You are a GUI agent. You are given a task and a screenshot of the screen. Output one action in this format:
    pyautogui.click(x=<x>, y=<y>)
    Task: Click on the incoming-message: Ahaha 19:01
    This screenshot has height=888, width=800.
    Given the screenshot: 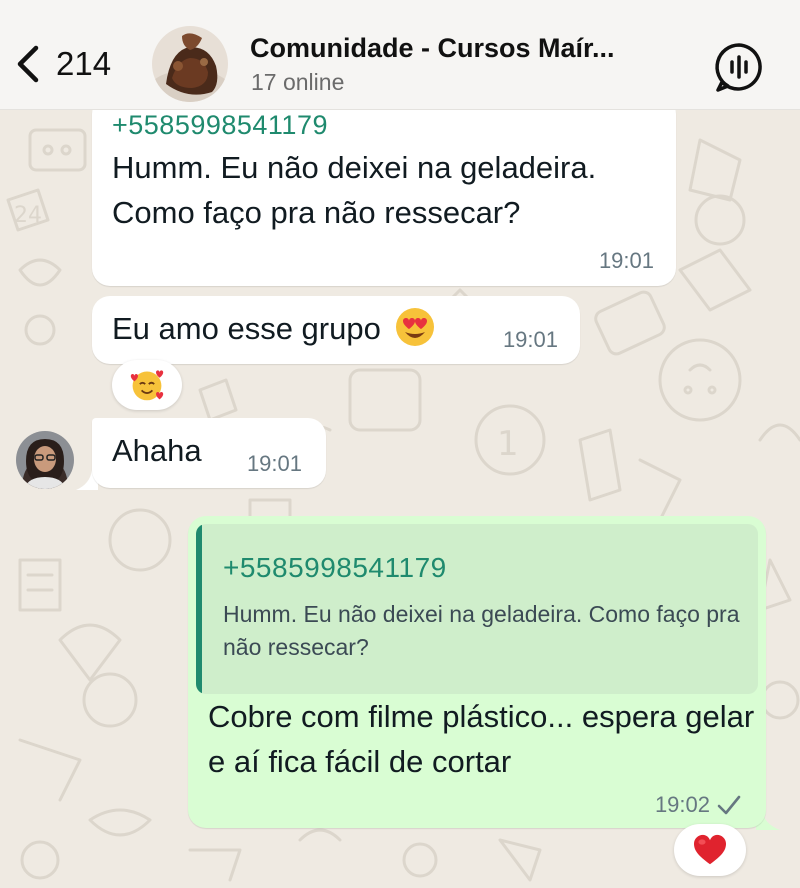 What is the action you would take?
    pyautogui.click(x=209, y=453)
    